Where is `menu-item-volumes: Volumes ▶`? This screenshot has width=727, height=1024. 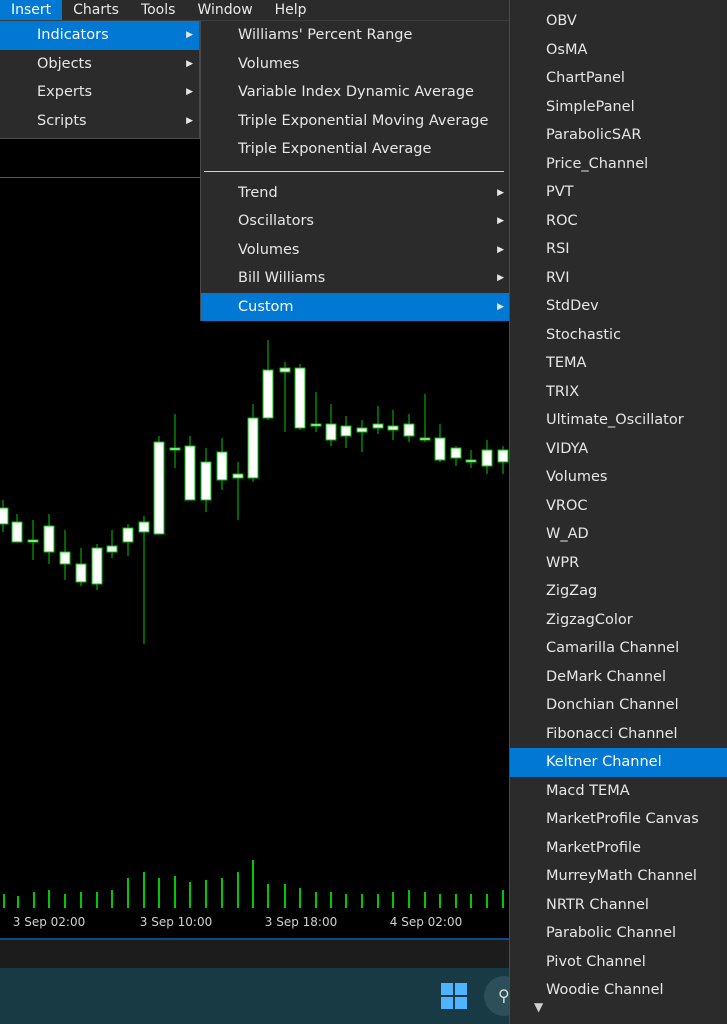
menu-item-volumes: Volumes ▶ is located at coordinates (355, 250).